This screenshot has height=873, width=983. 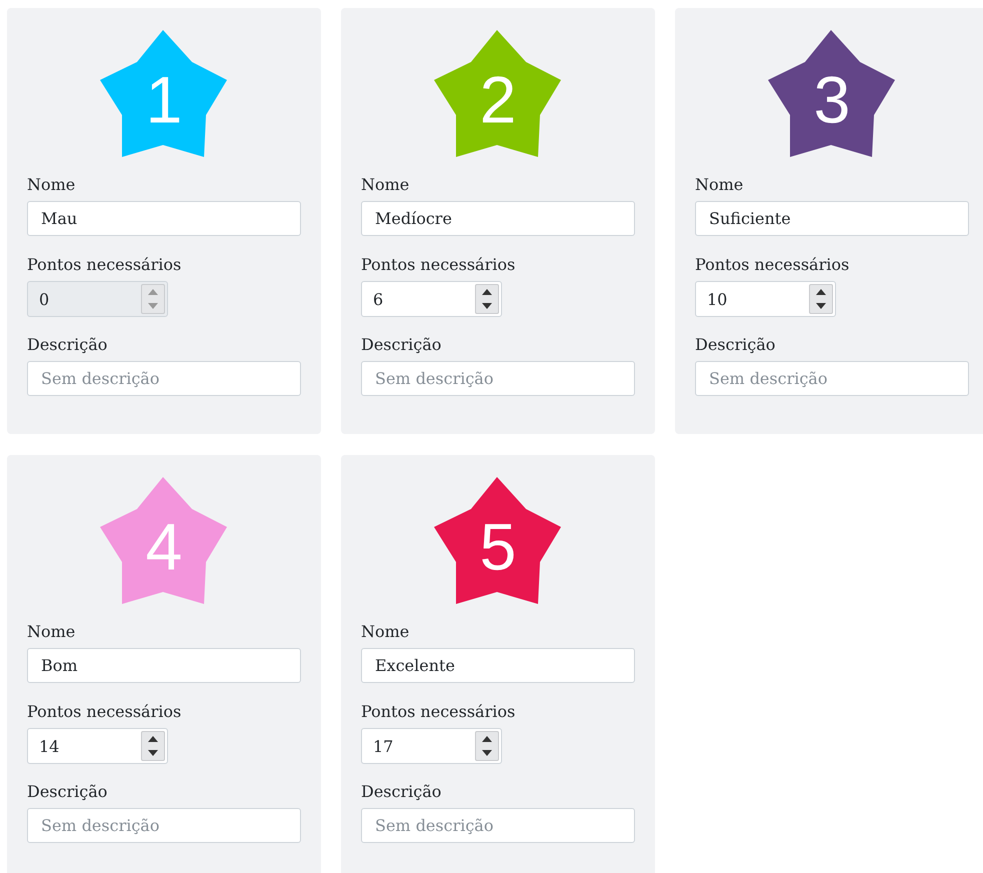 What do you see at coordinates (498, 218) in the screenshot?
I see `name-field: Medíocre` at bounding box center [498, 218].